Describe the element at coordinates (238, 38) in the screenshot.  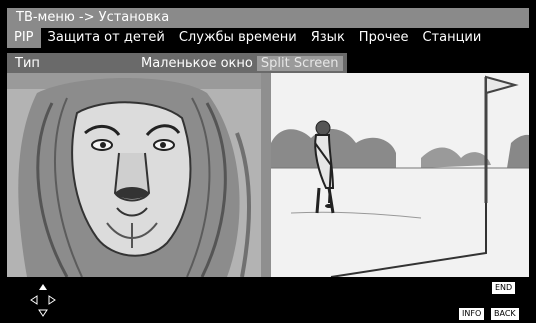
I see `tab-time-services: Службы времени` at that location.